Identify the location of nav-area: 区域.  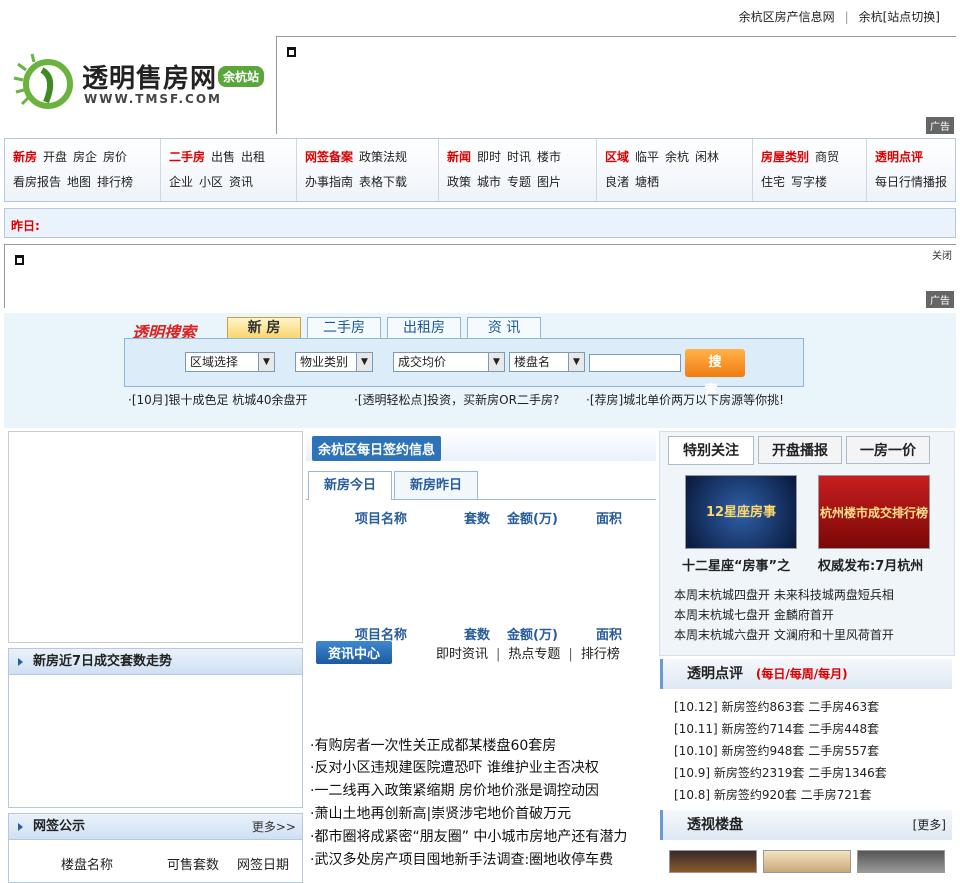
(617, 157).